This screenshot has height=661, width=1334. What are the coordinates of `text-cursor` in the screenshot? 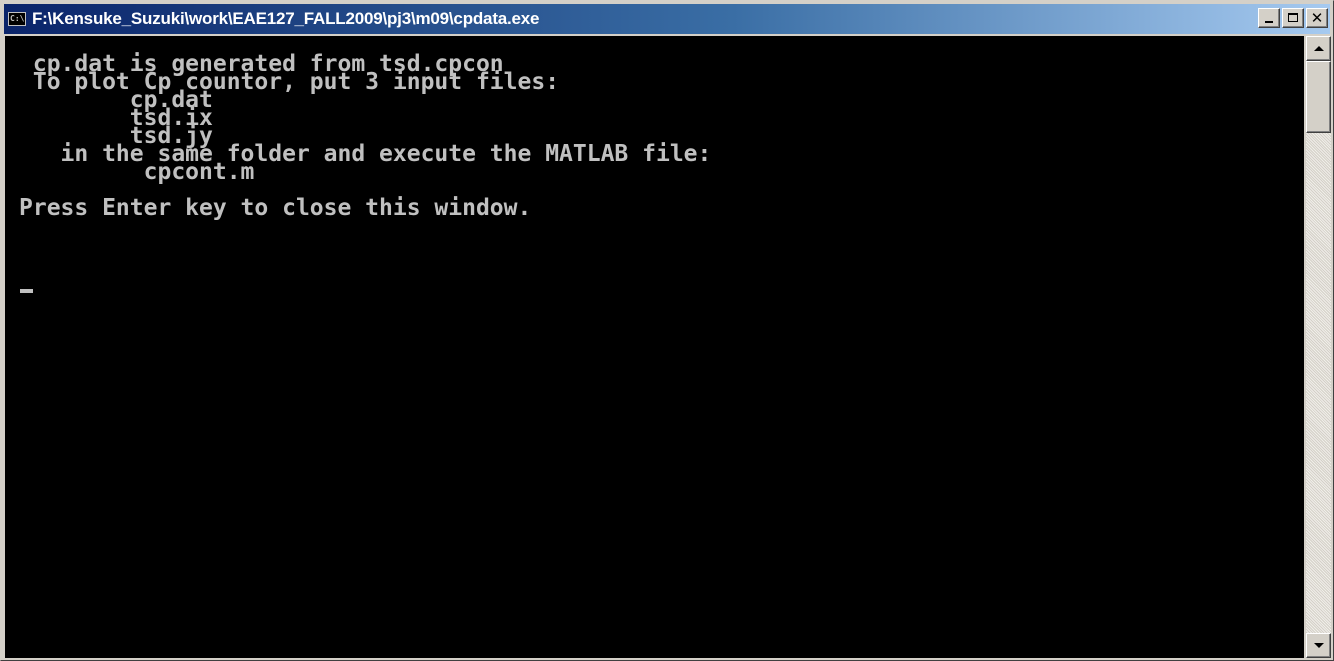 It's located at (26, 291).